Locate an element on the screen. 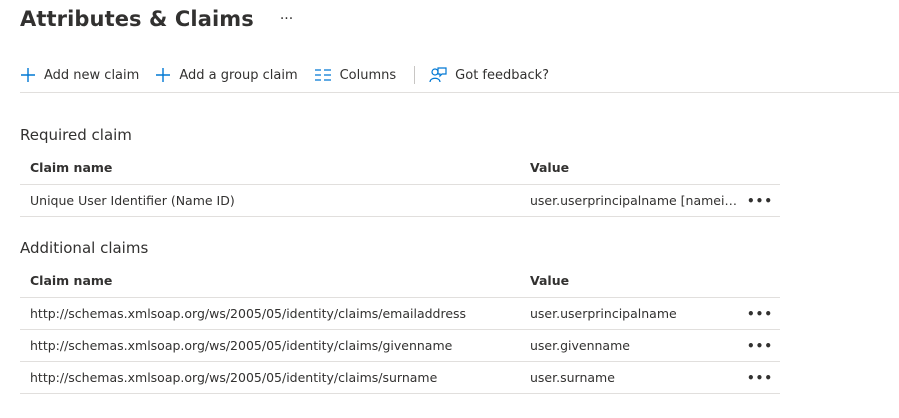 The height and width of the screenshot is (418, 899). feedback-icon is located at coordinates (438, 75).